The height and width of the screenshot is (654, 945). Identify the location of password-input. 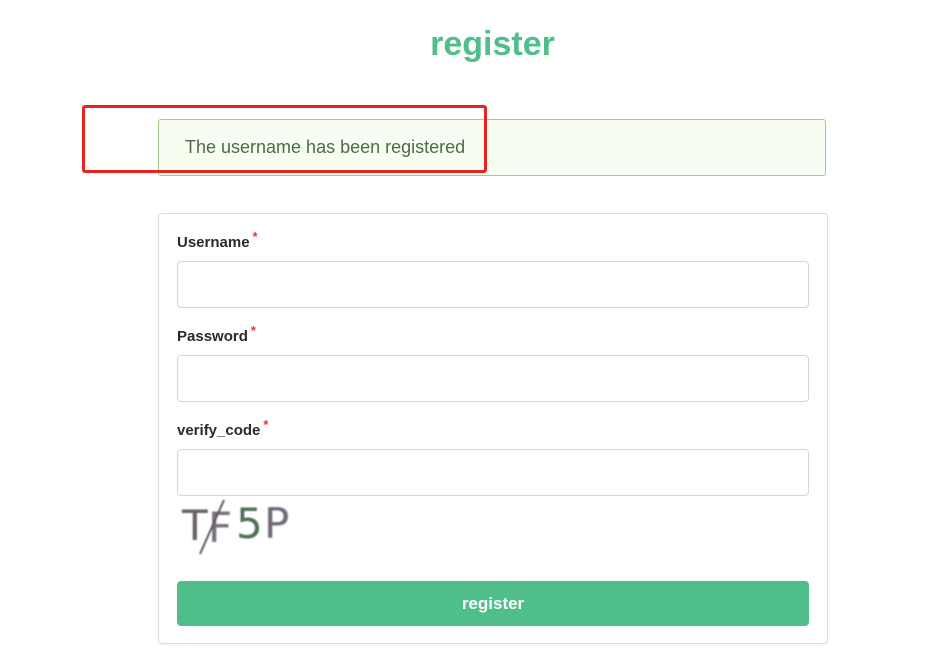
(493, 378).